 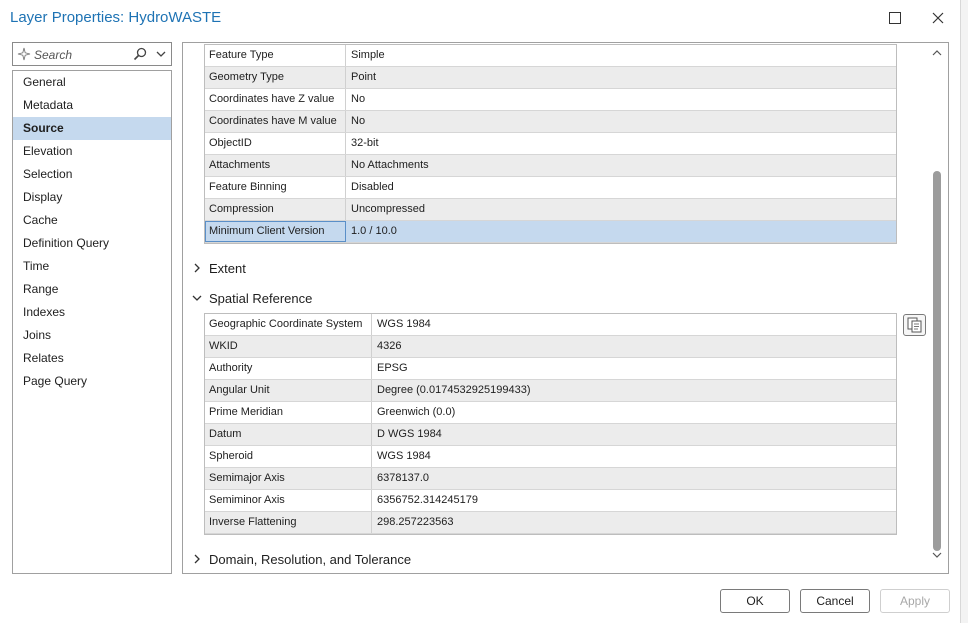 What do you see at coordinates (92, 381) in the screenshot?
I see `nav-item-page-query: Page Query` at bounding box center [92, 381].